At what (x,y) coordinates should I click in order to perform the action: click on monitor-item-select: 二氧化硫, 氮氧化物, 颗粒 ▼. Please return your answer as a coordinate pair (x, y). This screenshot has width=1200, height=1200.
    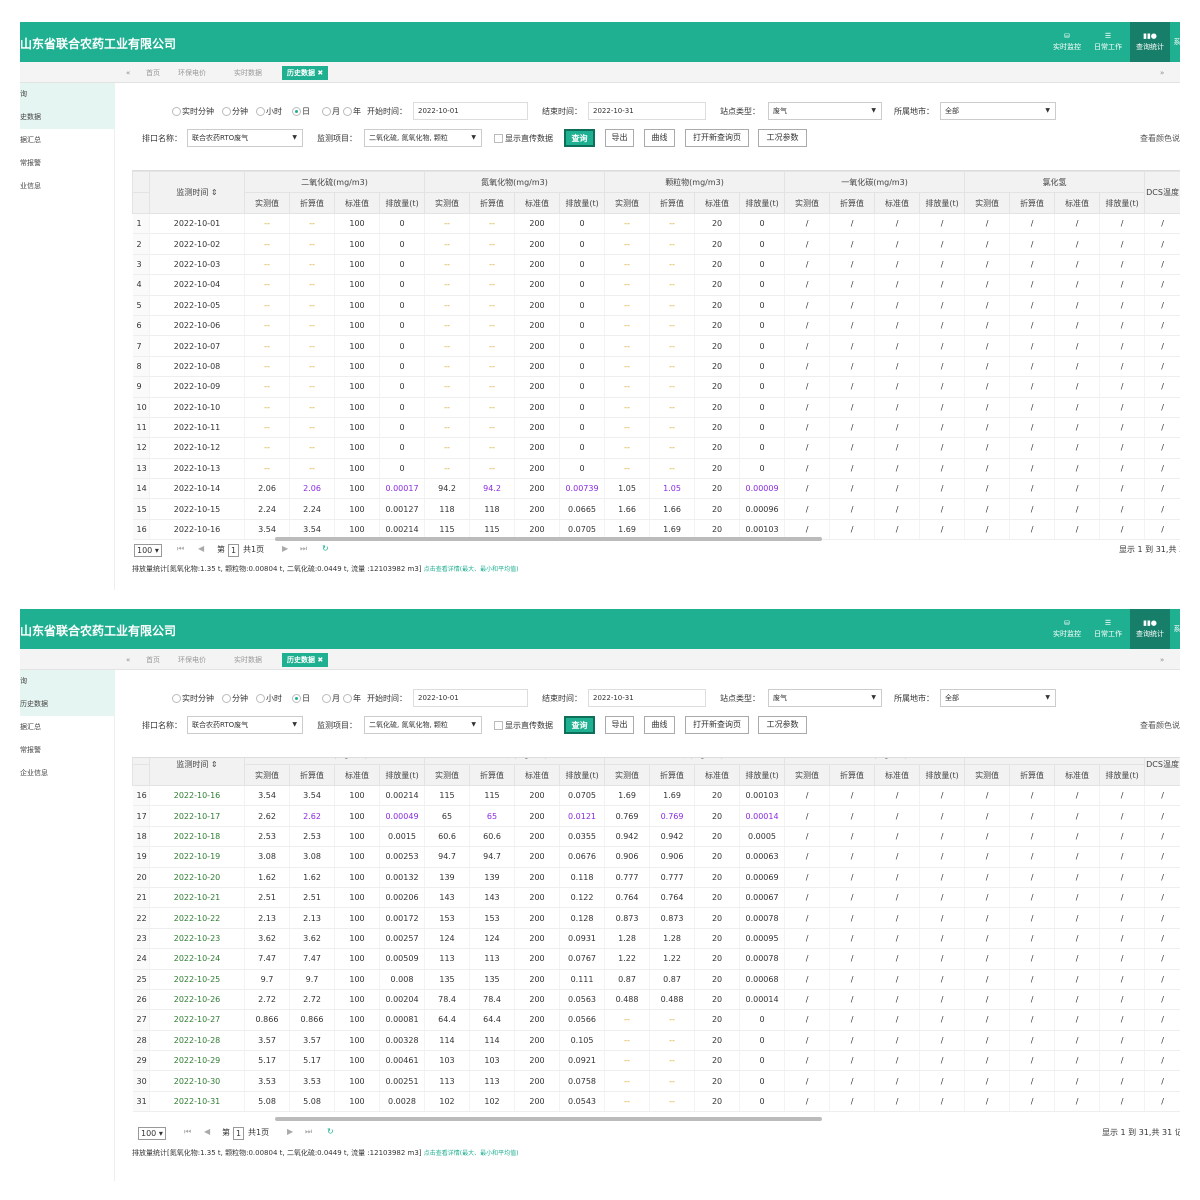
    Looking at the image, I should click on (423, 138).